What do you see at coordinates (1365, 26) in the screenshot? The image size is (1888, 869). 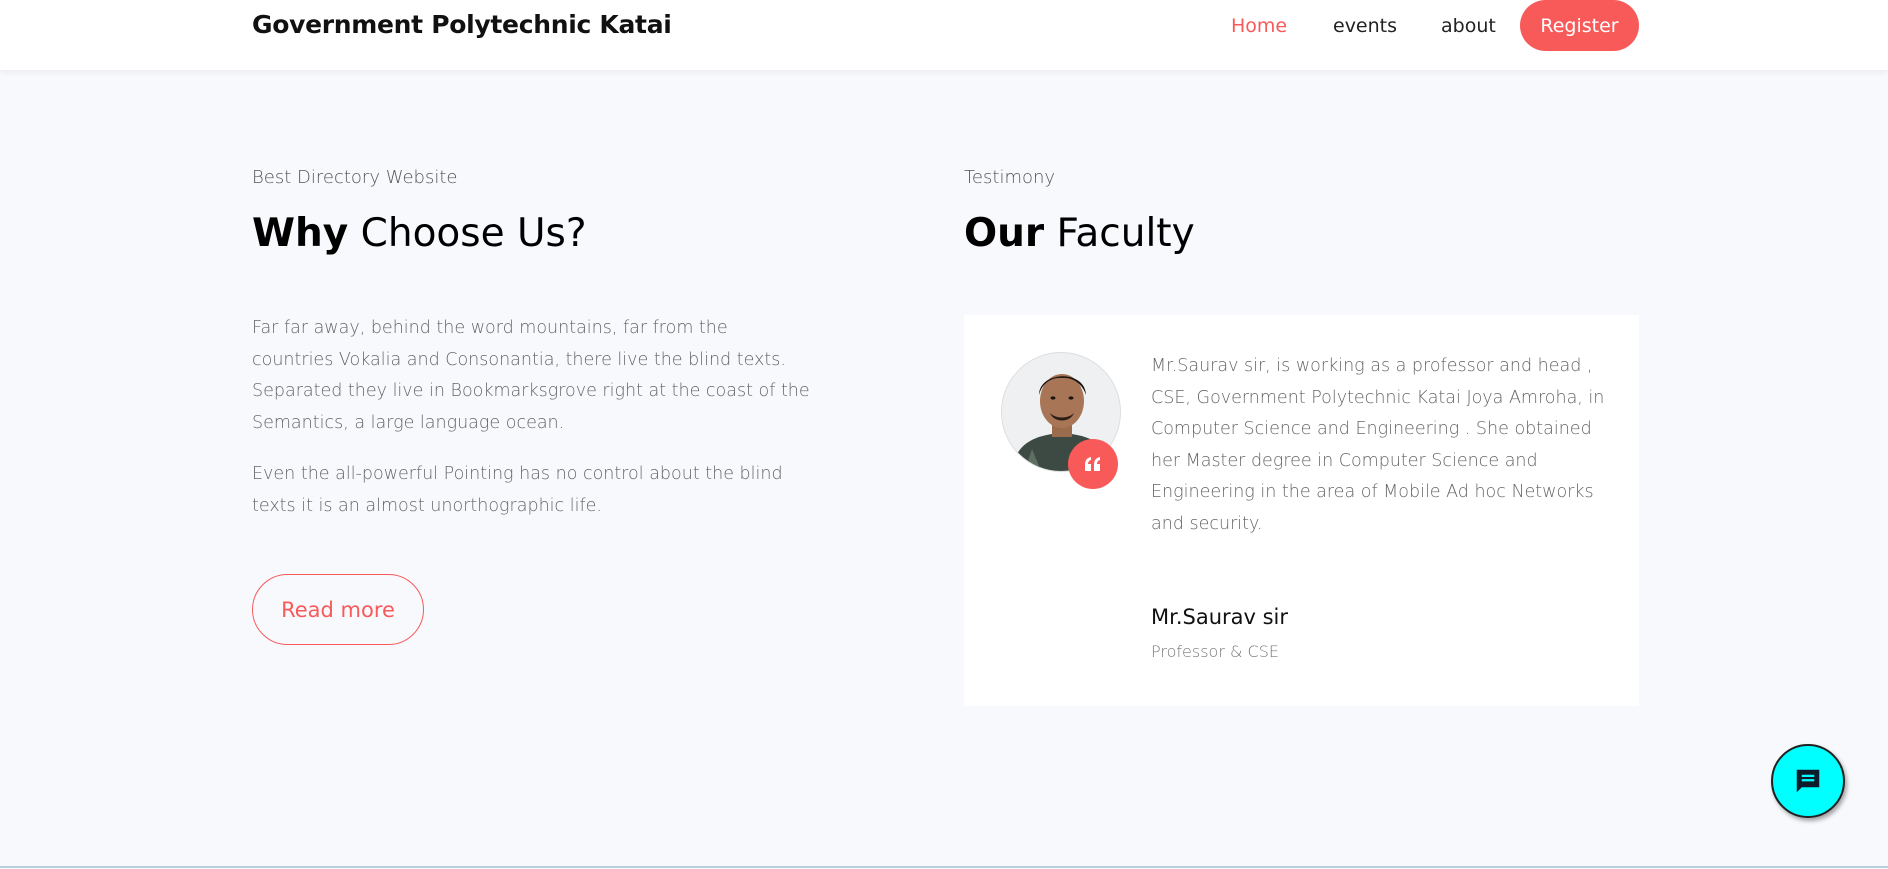 I see `nav-link-events: events` at bounding box center [1365, 26].